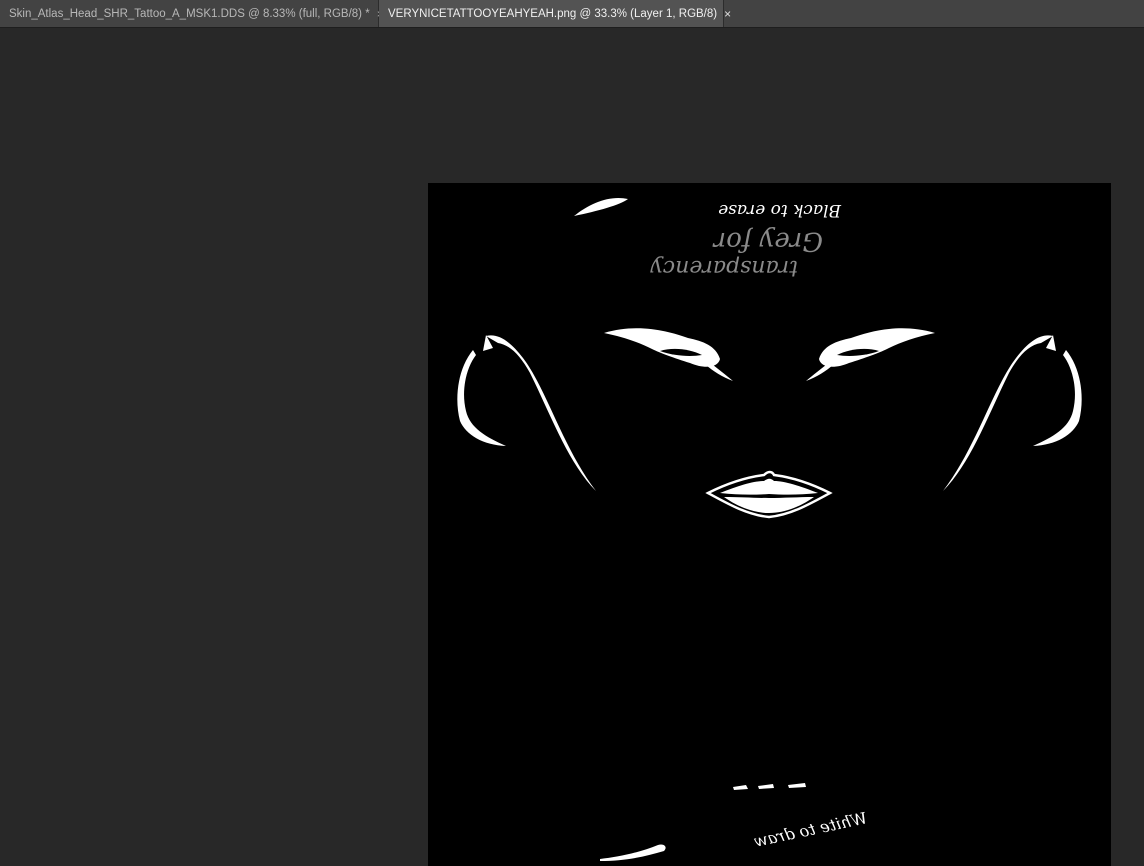 The image size is (1144, 866). I want to click on annotation-grey-text-1: Grey for, so click(767, 241).